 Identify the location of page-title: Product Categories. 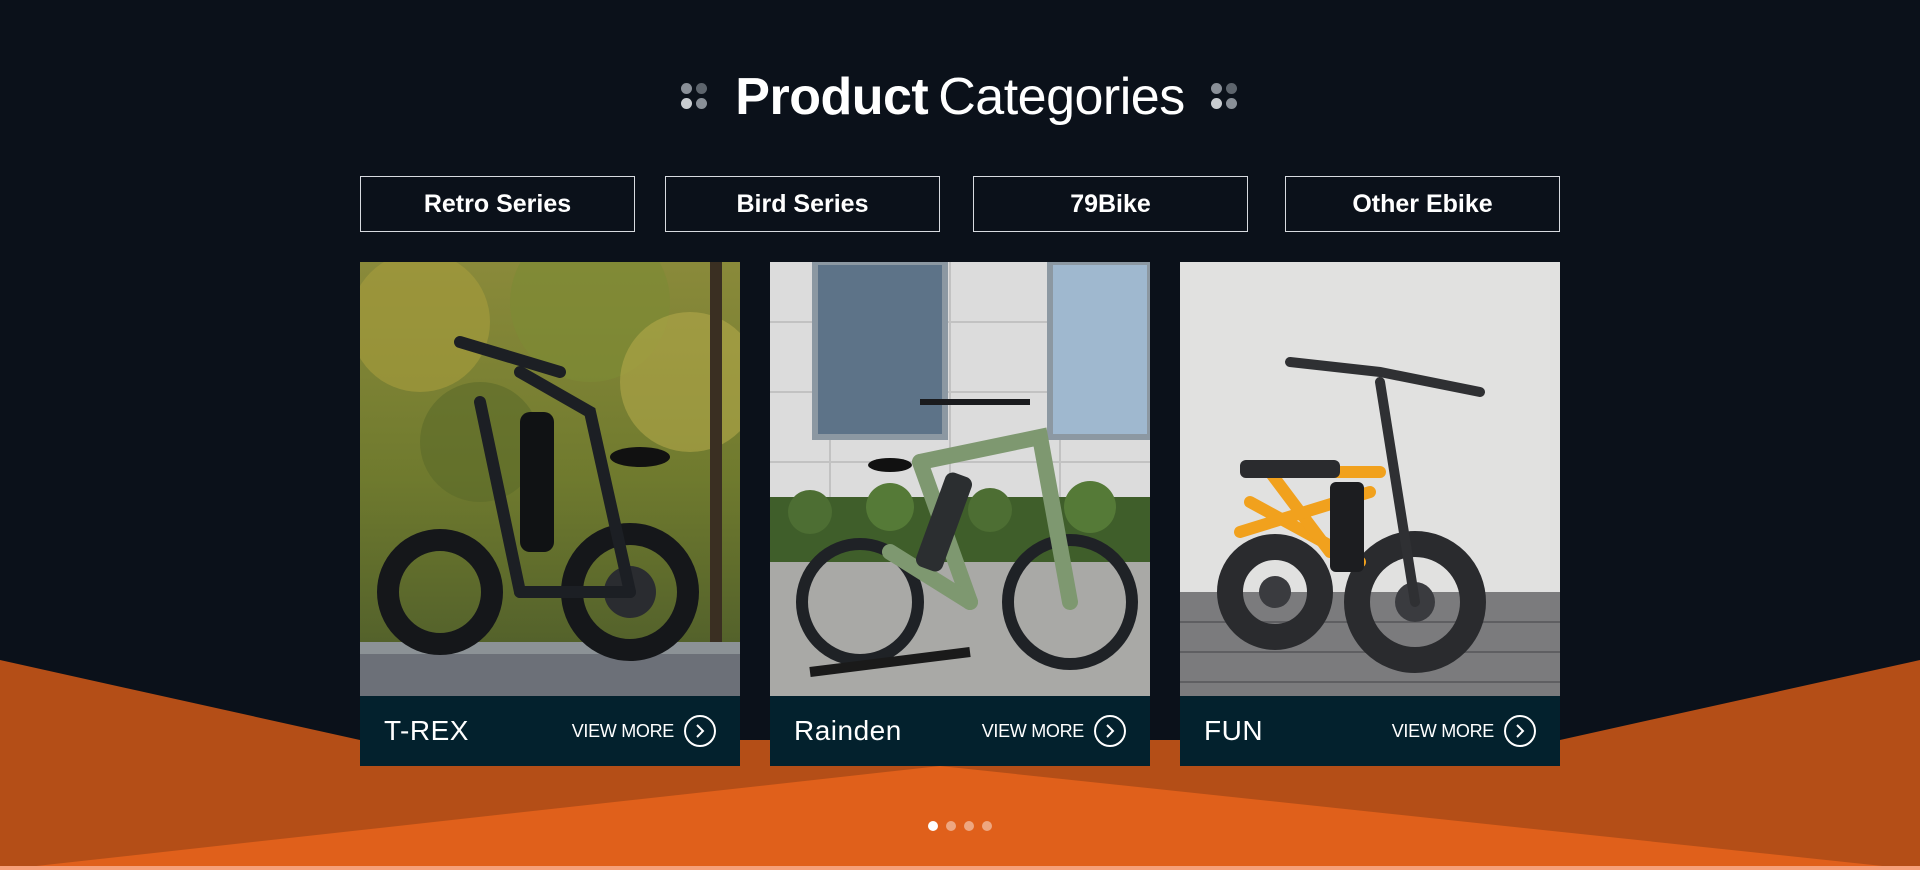
(960, 97).